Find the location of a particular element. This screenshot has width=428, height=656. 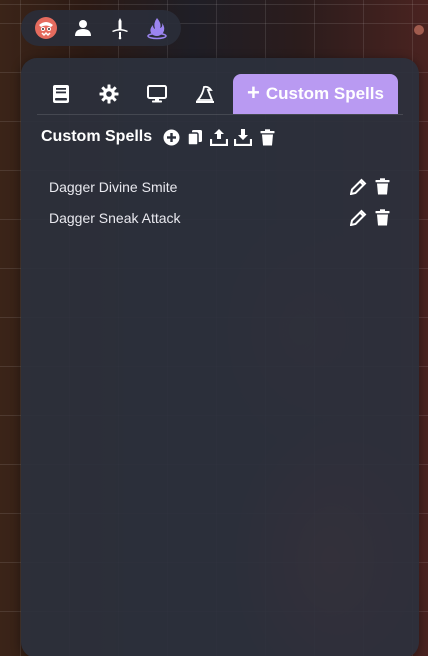

tab-display is located at coordinates (157, 94).